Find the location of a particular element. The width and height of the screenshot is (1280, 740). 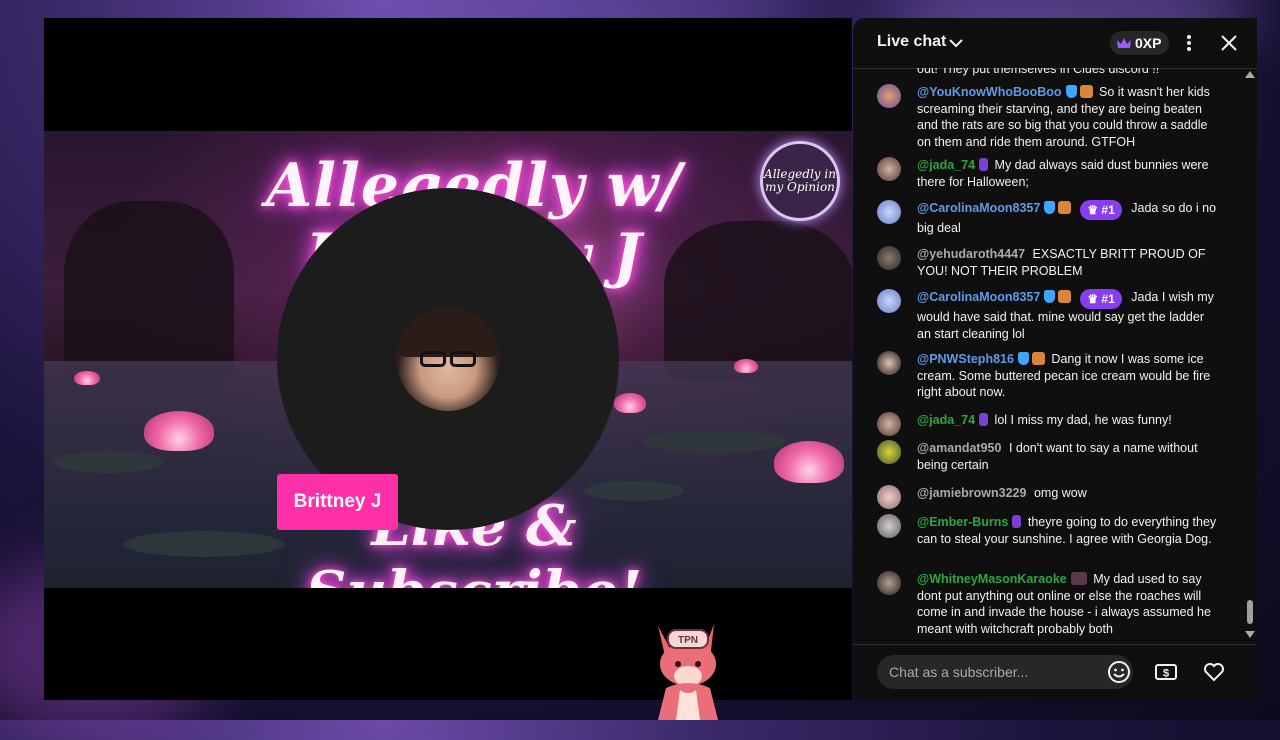

message-author: @Ember-Burns is located at coordinates (962, 522).